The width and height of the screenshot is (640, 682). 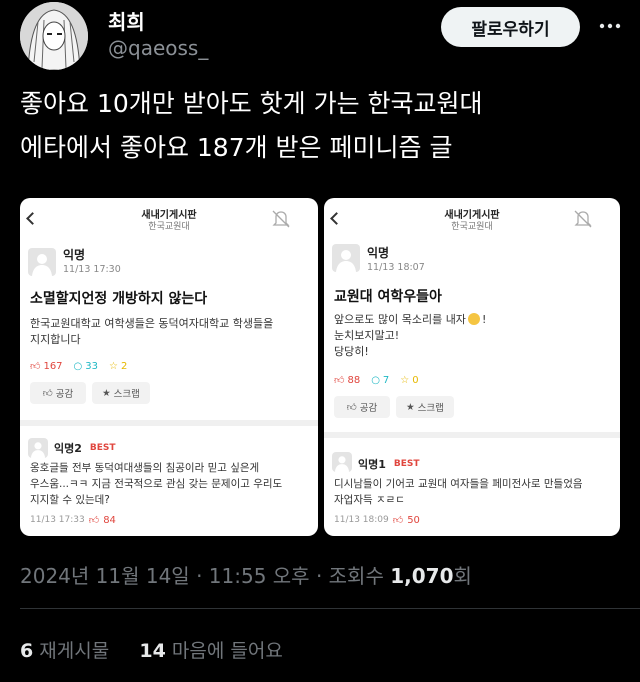 What do you see at coordinates (92, 366) in the screenshot?
I see `comment-count: 33` at bounding box center [92, 366].